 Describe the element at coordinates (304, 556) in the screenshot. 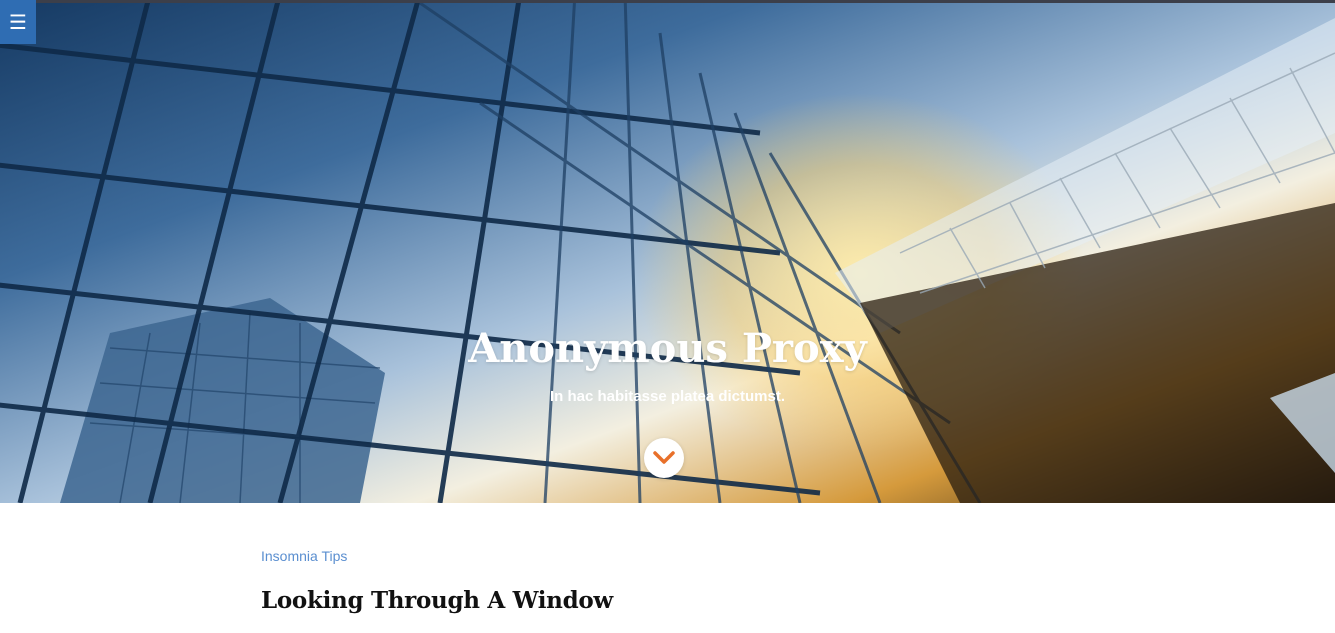

I see `post-category-link: Insomnia Tips` at that location.